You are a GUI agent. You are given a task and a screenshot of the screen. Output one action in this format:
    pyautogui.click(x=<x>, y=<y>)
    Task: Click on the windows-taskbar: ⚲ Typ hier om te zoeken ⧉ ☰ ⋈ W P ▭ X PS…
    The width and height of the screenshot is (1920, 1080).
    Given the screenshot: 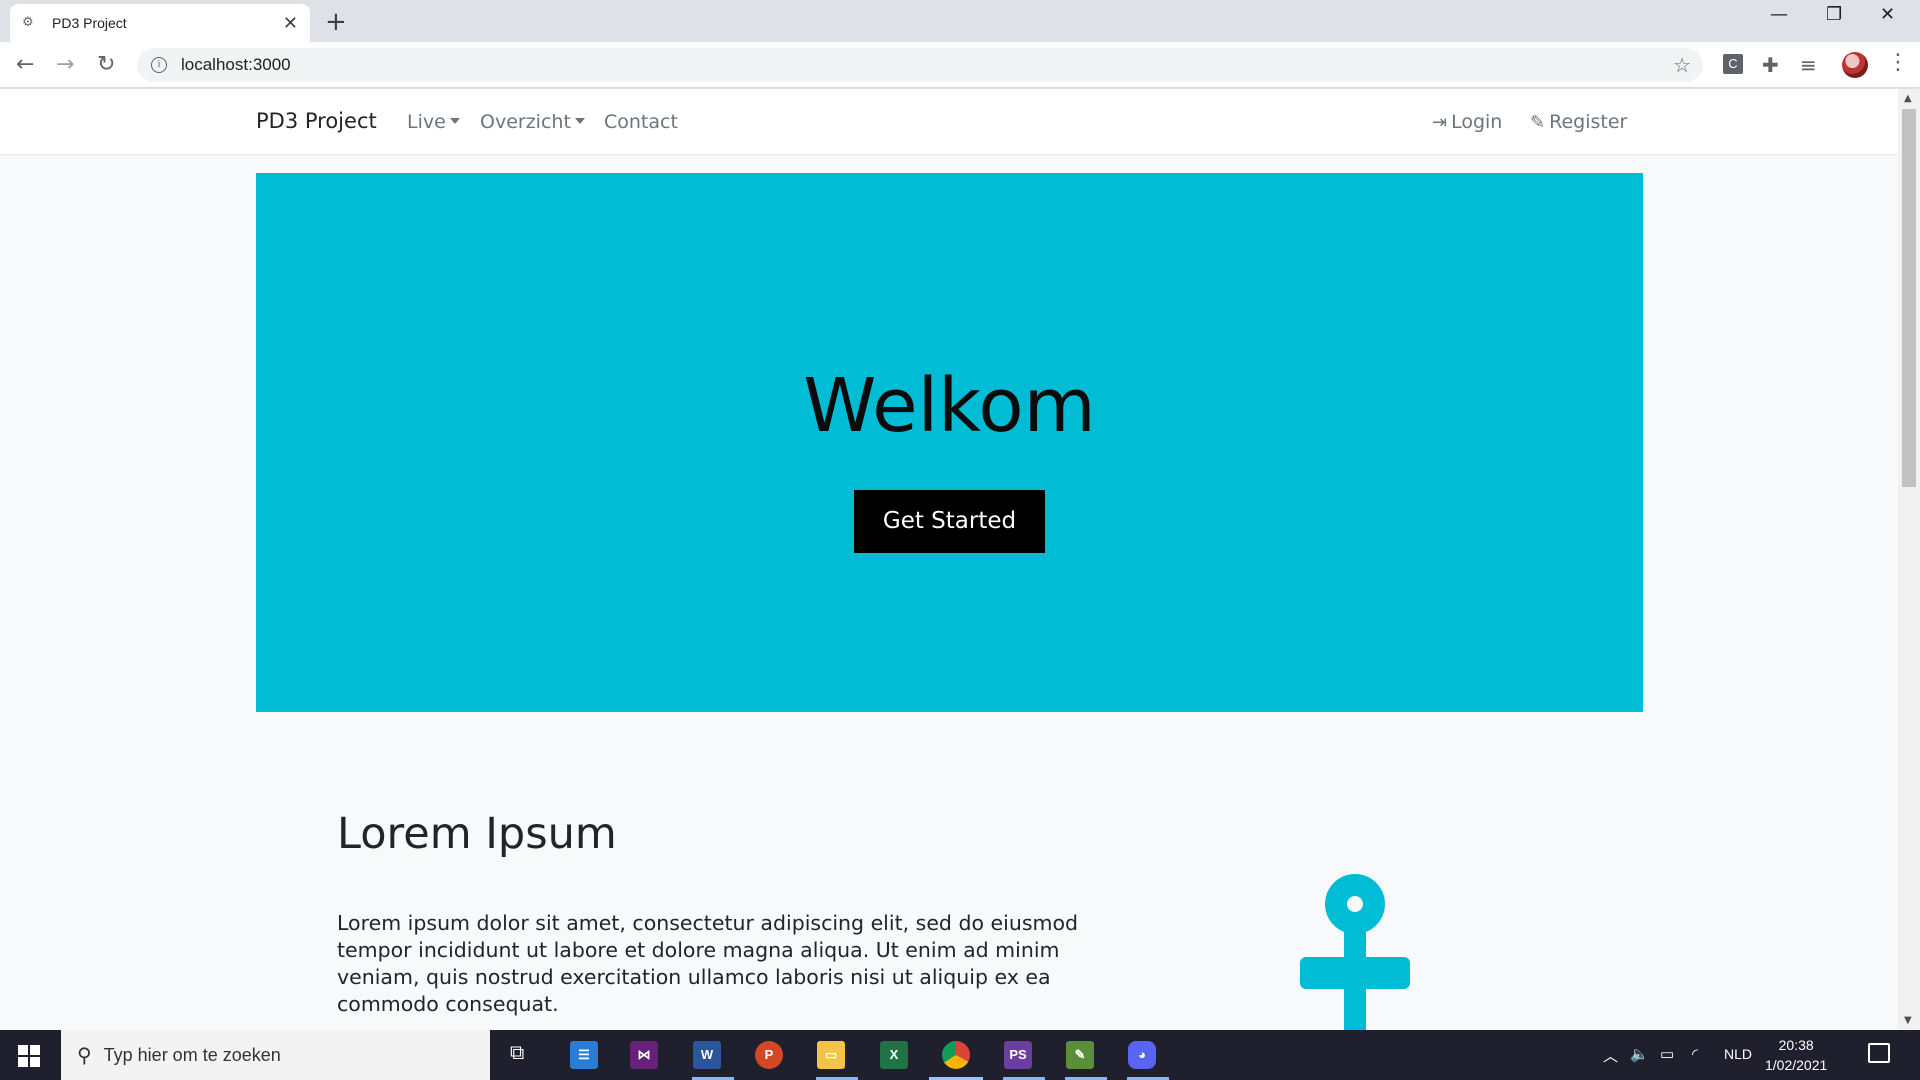 What is the action you would take?
    pyautogui.click(x=960, y=1055)
    